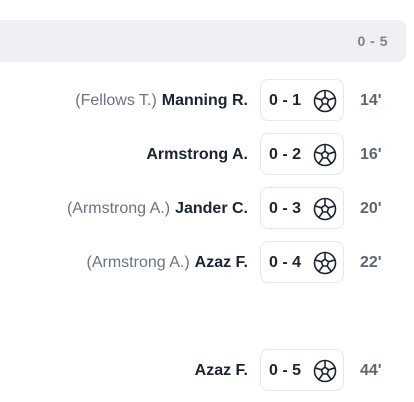 The width and height of the screenshot is (414, 402). Describe the element at coordinates (285, 208) in the screenshot. I see `goal-score: 0 - 3` at that location.